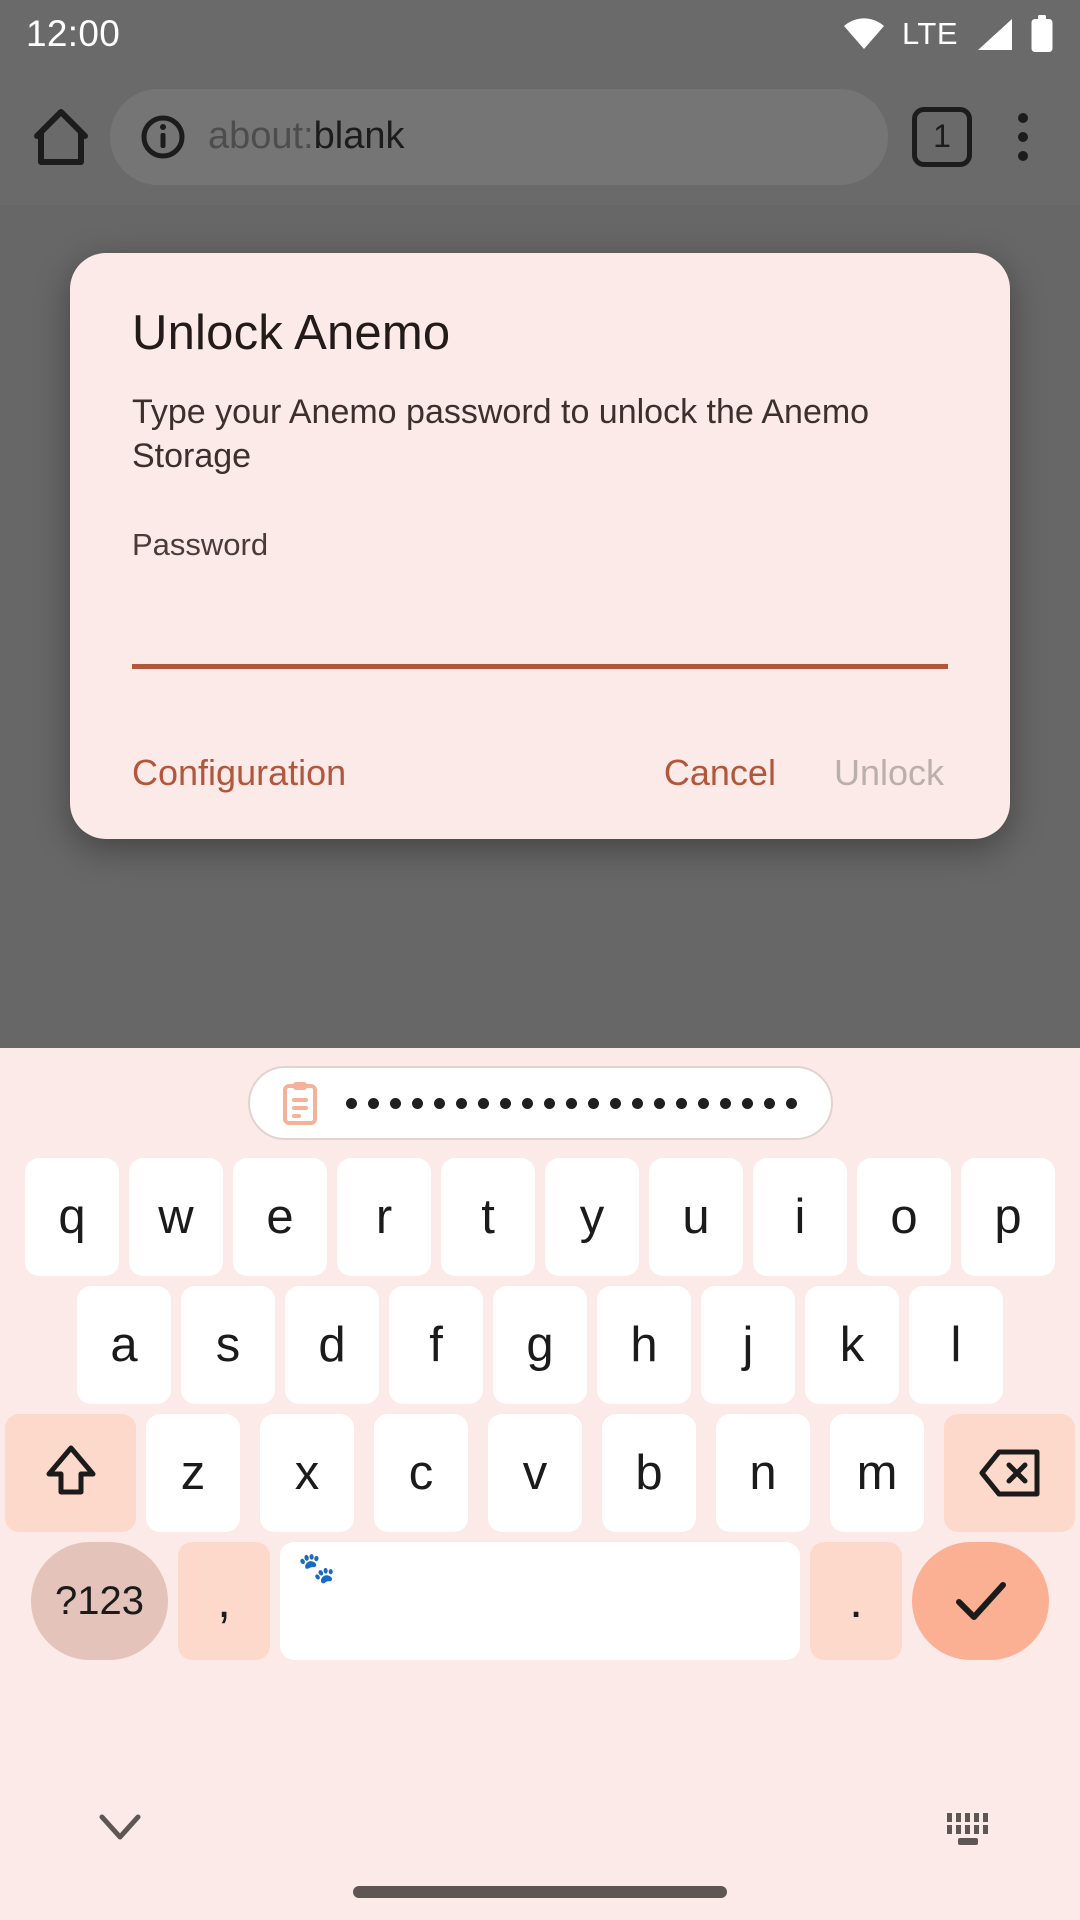 The width and height of the screenshot is (1080, 1920). Describe the element at coordinates (877, 1473) in the screenshot. I see `key-m: m` at that location.